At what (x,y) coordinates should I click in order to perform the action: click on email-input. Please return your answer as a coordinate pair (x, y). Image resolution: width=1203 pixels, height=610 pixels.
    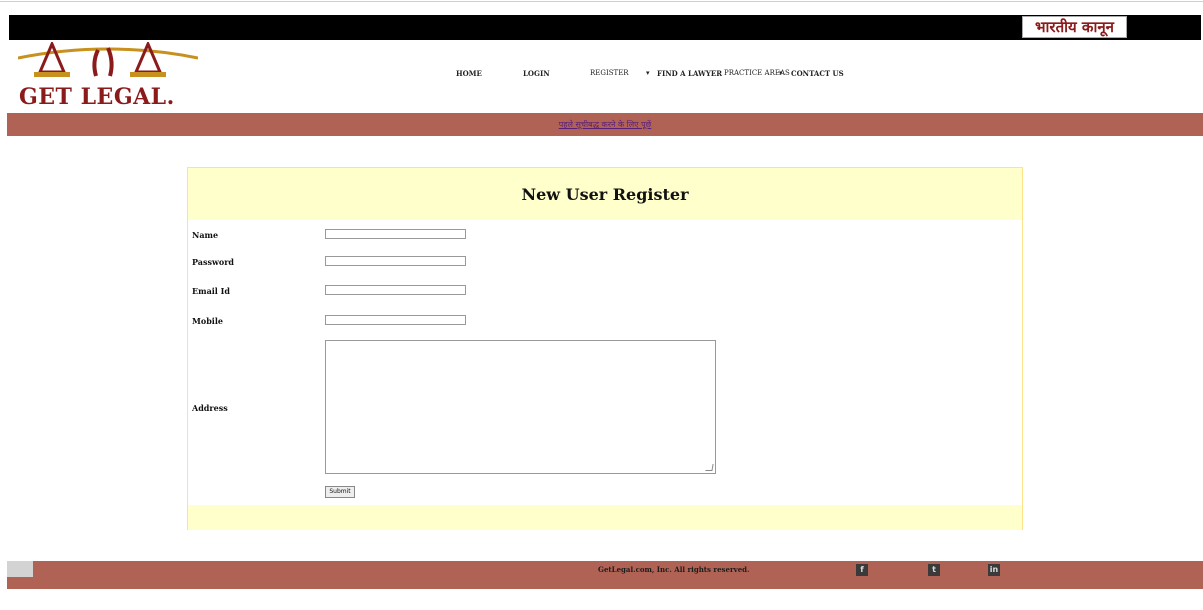
    Looking at the image, I should click on (395, 290).